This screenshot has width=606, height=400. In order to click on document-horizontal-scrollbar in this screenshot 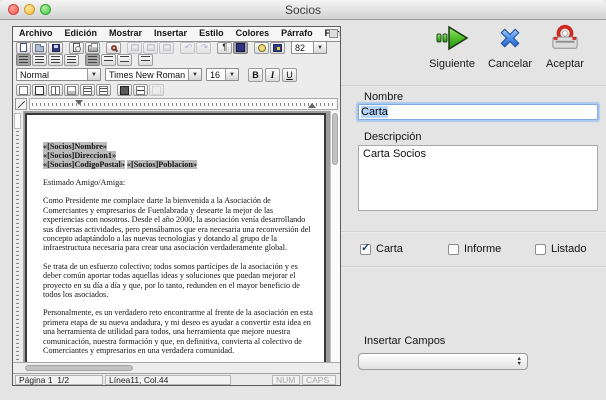, I will do `click(176, 367)`.